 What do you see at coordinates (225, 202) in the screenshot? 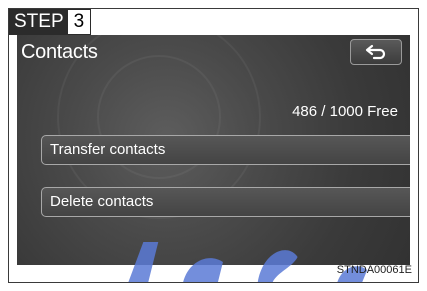
I see `delete-contacts-button: Delete contacts` at bounding box center [225, 202].